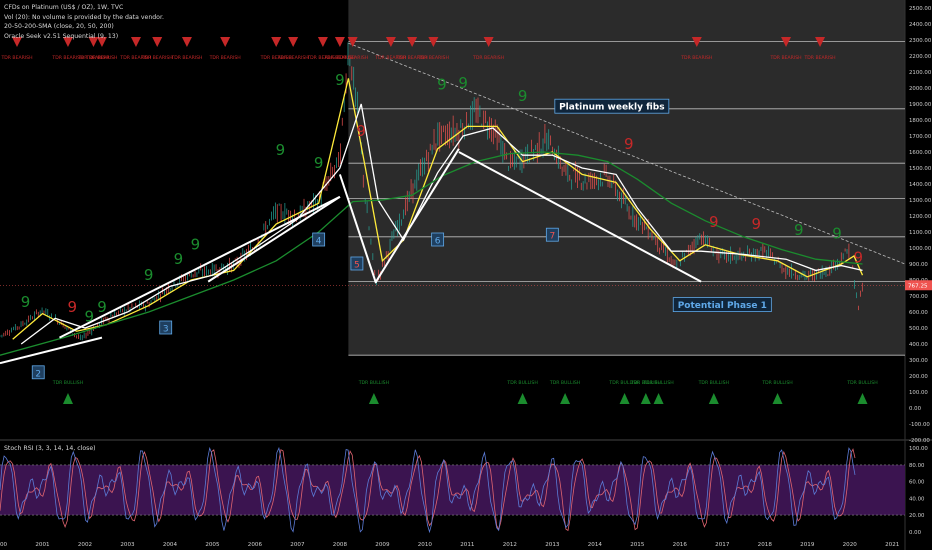 This screenshot has height=550, width=932. Describe the element at coordinates (920, 89) in the screenshot. I see `price-tick-label: 2000.00` at that location.